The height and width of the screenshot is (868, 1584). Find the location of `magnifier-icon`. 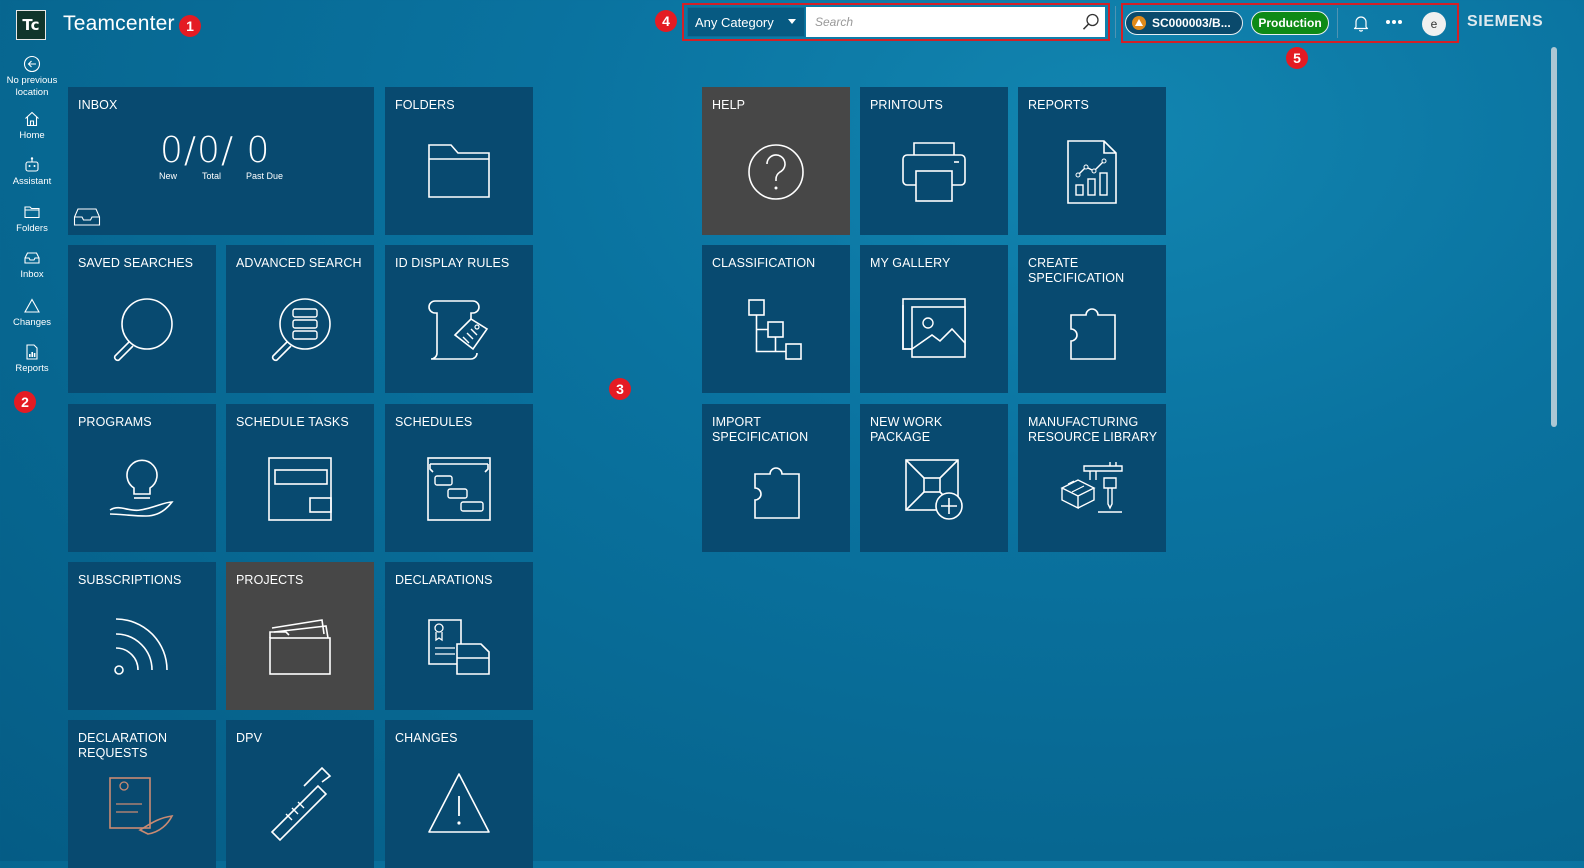

magnifier-icon is located at coordinates (143, 330).